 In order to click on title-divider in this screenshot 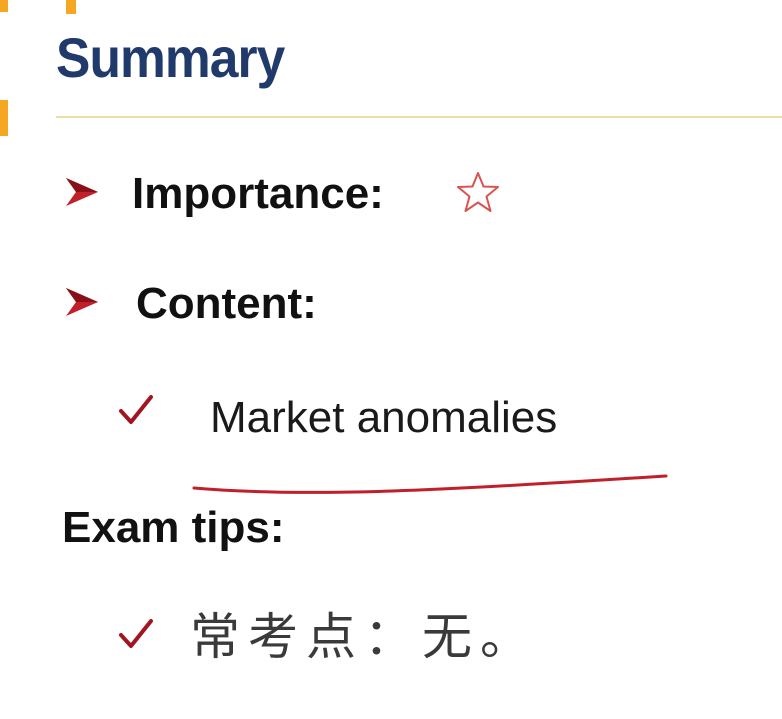, I will do `click(419, 117)`.